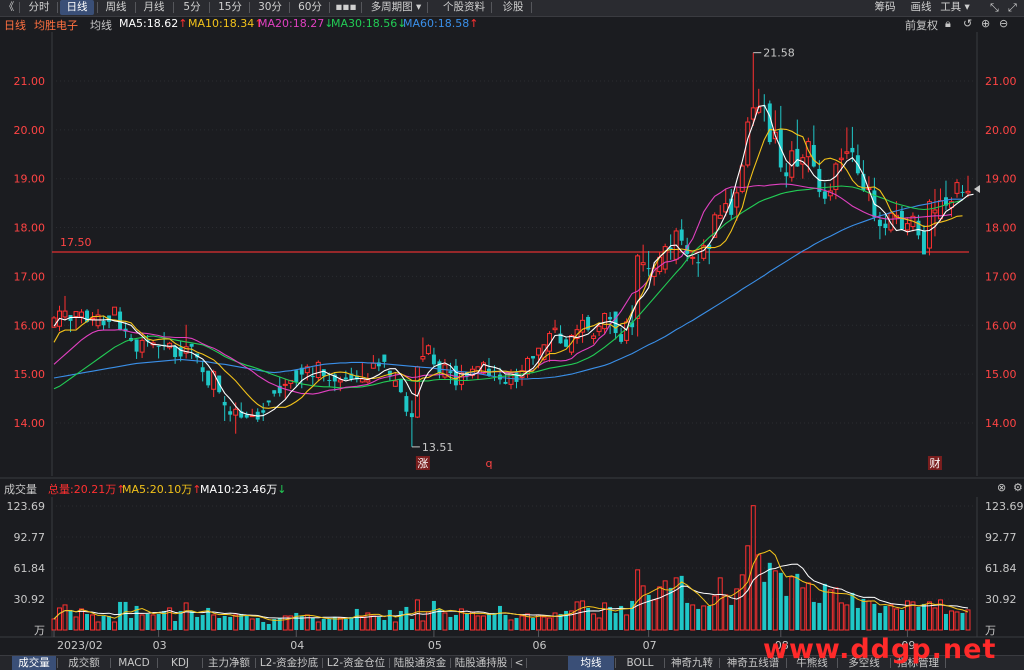 Image resolution: width=1024 pixels, height=670 pixels. I want to click on xaxis-label: 07, so click(650, 645).